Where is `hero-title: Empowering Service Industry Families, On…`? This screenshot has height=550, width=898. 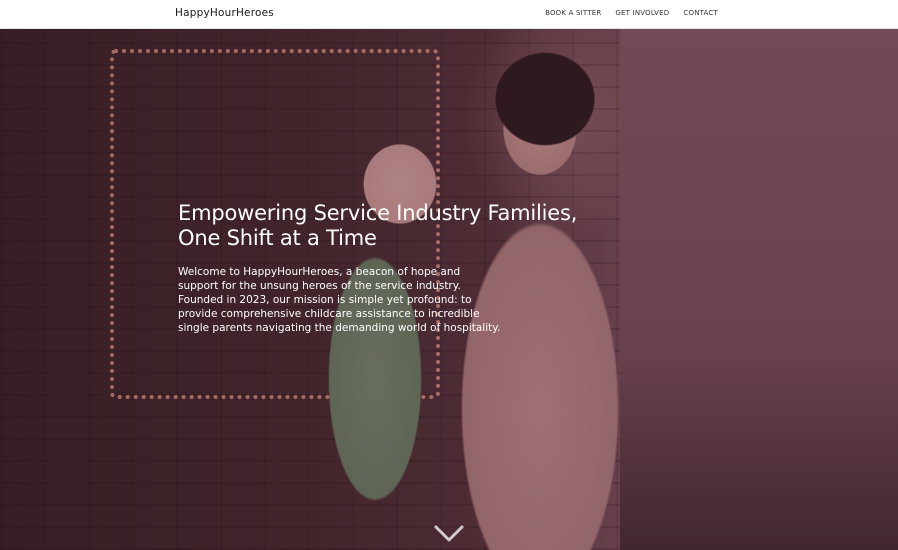
hero-title: Empowering Service Industry Families, On… is located at coordinates (388, 226).